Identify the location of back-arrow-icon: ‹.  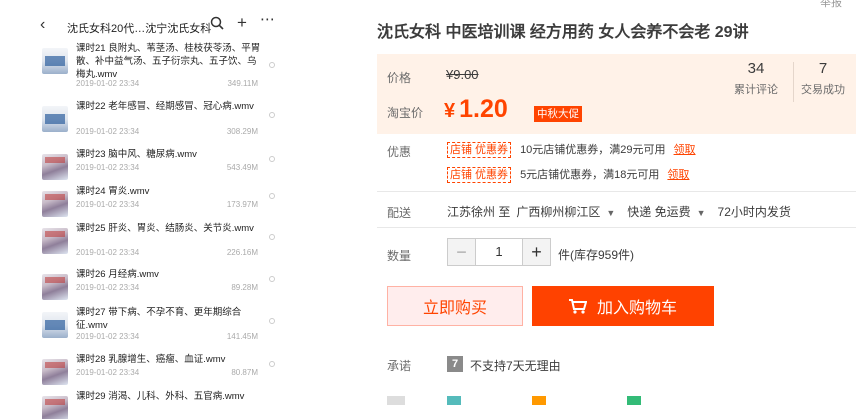
(42, 25).